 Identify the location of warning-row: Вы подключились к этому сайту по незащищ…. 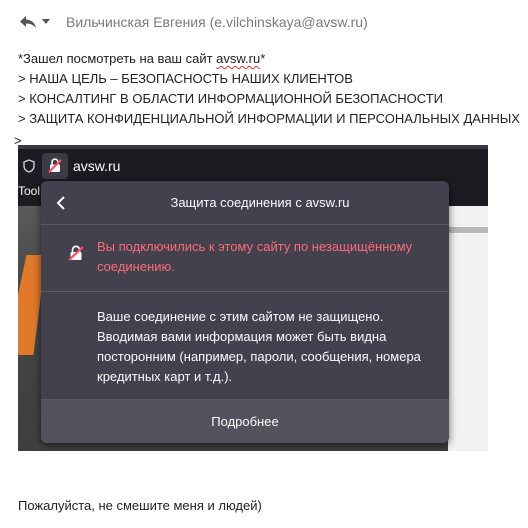
(245, 259).